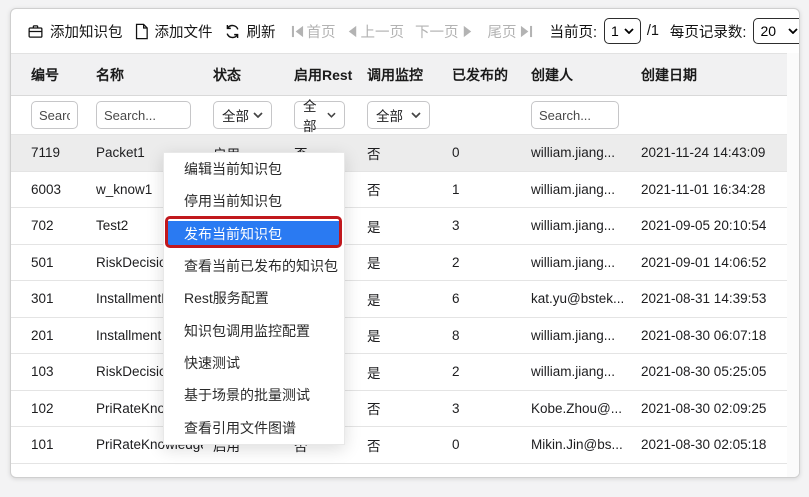 This screenshot has height=497, width=809. Describe the element at coordinates (110, 74) in the screenshot. I see `col-header-name: 名称` at that location.